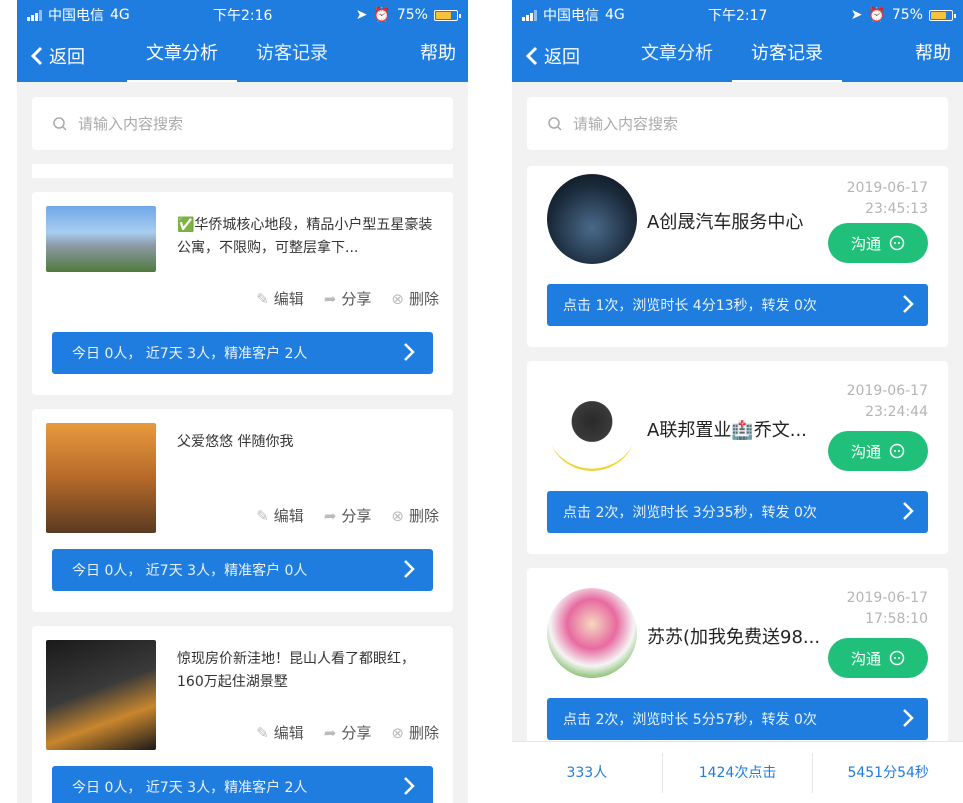 This screenshot has height=803, width=963. What do you see at coordinates (887, 402) in the screenshot?
I see `visit-timestamp: 2019-06-17 23:24:44` at bounding box center [887, 402].